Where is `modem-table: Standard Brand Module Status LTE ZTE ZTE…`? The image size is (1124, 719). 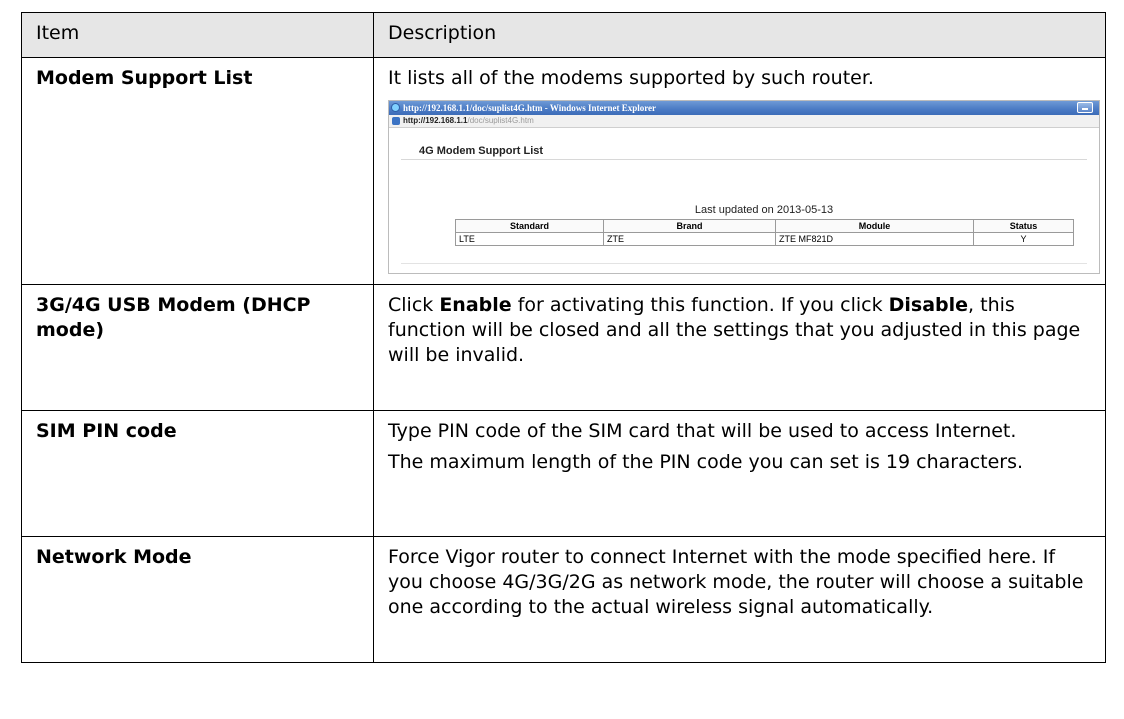
modem-table: Standard Brand Module Status LTE ZTE ZTE… is located at coordinates (764, 232).